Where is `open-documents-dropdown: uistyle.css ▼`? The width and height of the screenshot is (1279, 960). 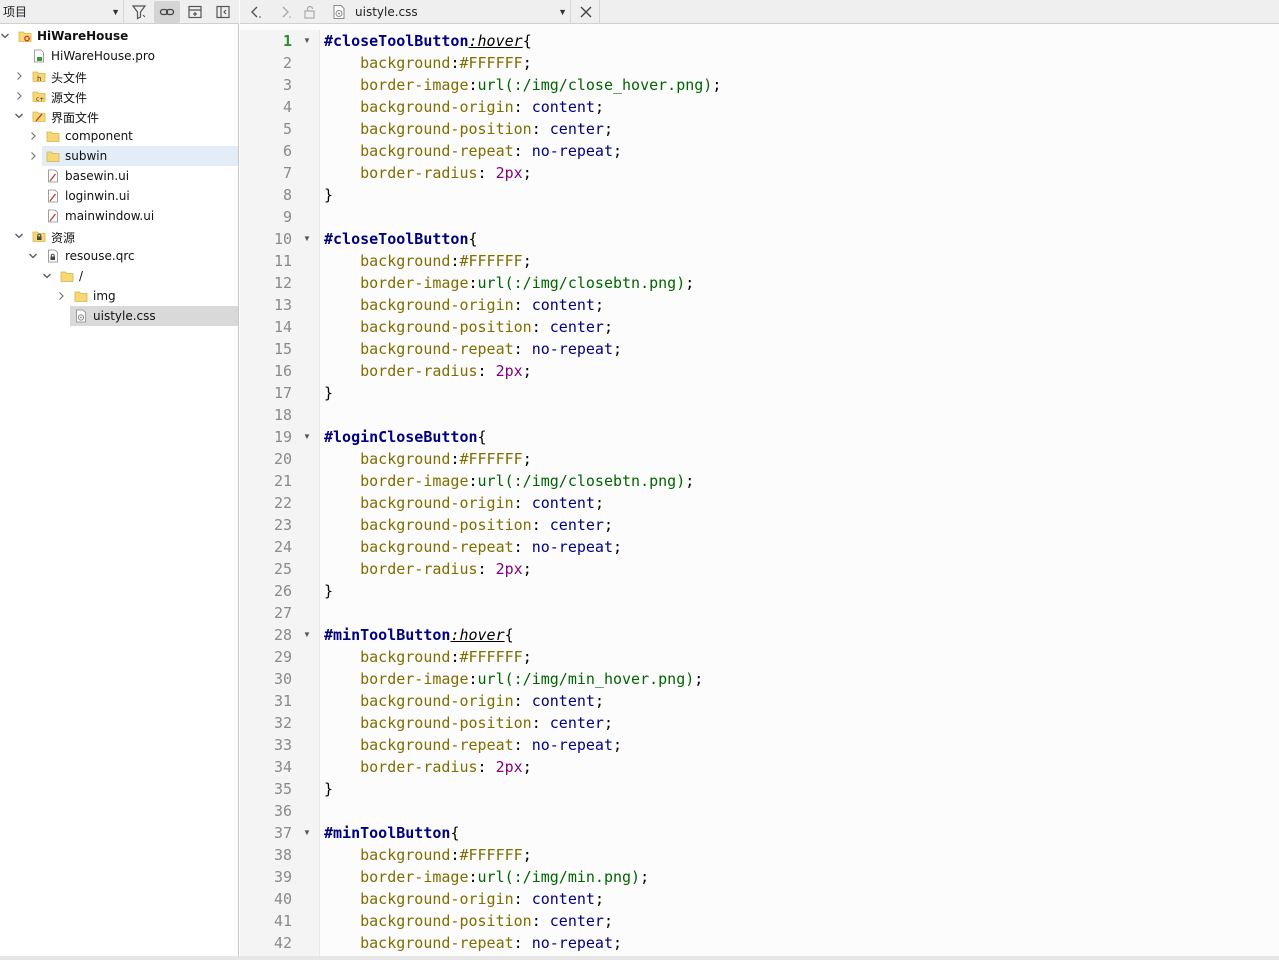 open-documents-dropdown: uistyle.css ▼ is located at coordinates (449, 12).